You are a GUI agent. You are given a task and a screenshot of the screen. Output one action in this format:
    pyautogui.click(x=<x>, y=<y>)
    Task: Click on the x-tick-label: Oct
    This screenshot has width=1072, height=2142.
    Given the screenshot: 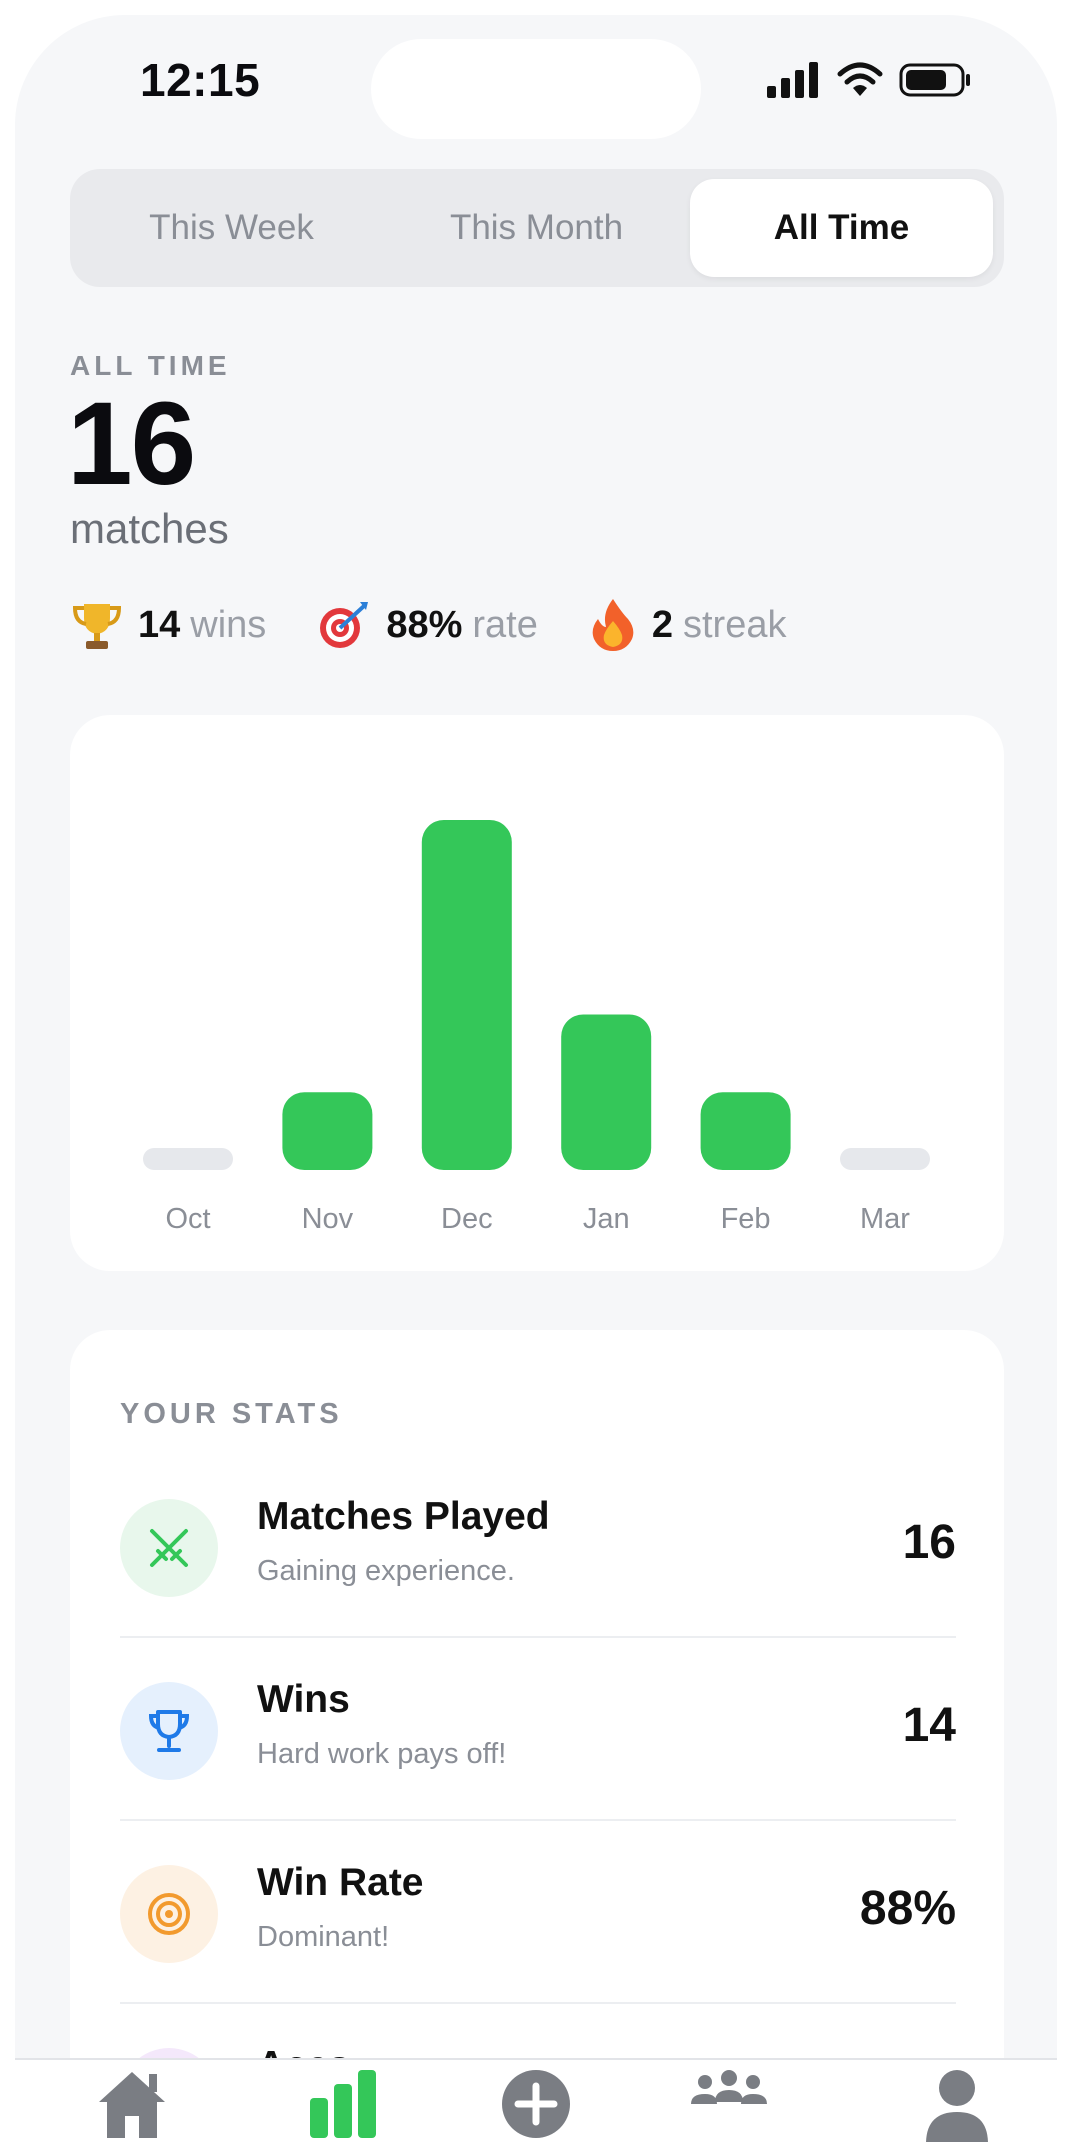 What is the action you would take?
    pyautogui.click(x=187, y=1219)
    